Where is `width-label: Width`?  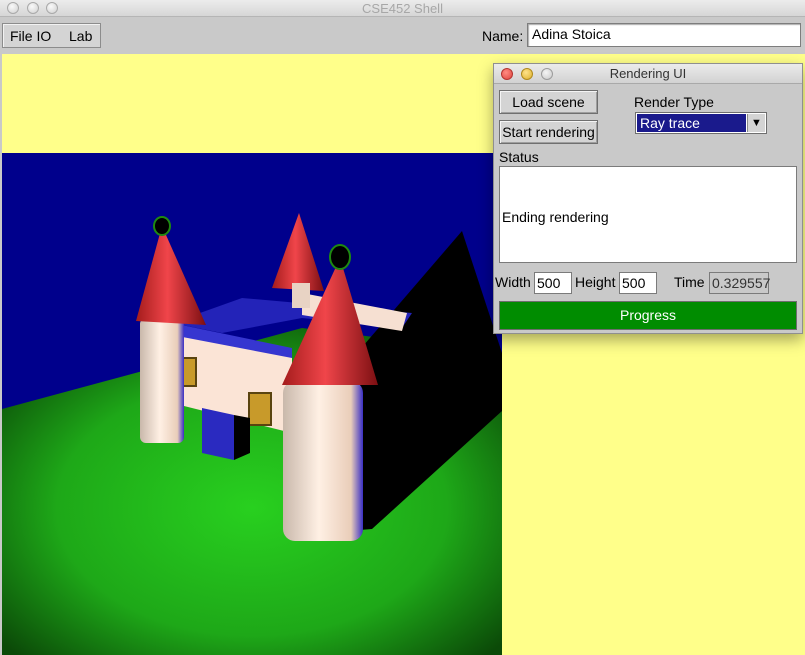
width-label: Width is located at coordinates (513, 282).